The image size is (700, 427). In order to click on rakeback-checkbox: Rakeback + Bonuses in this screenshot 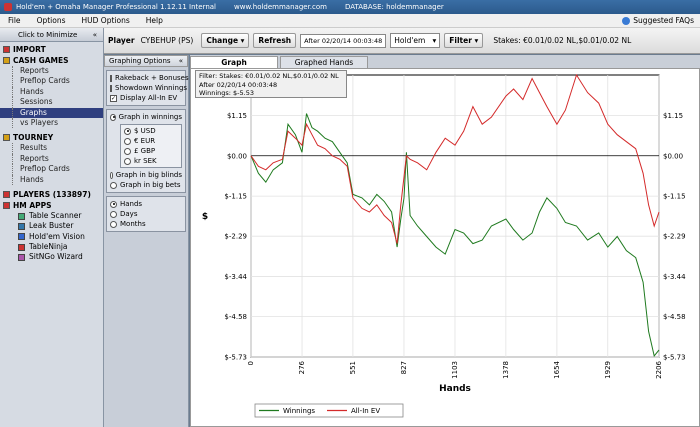, I will do `click(149, 78)`.